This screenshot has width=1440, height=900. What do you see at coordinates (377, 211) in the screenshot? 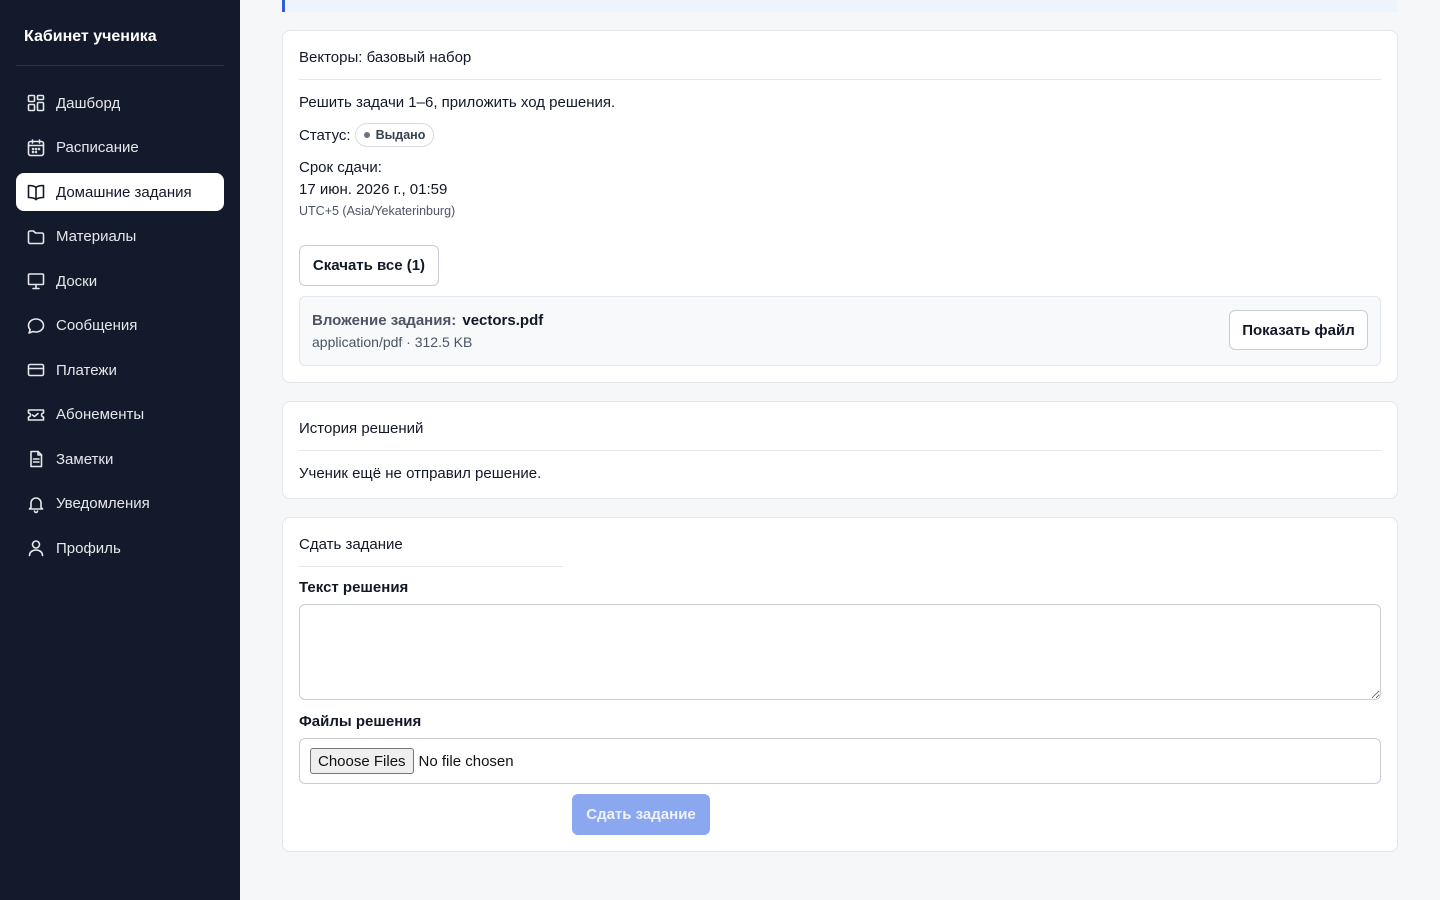
I see `timezone-text: UTC+5 (Asia/Yekaterinburg)` at bounding box center [377, 211].